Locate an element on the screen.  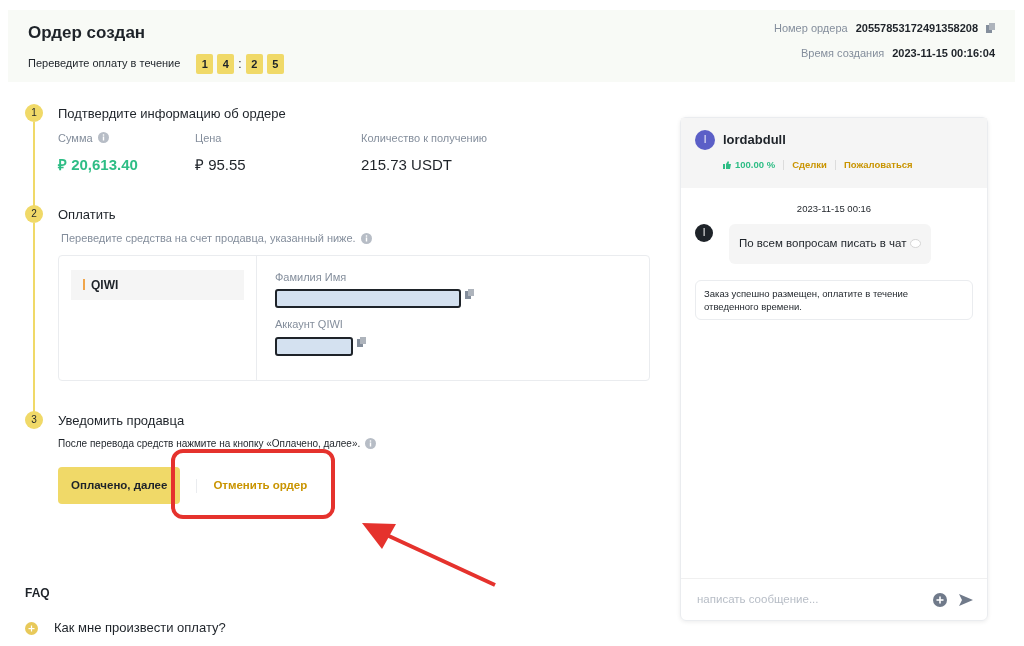
paid-button: Оплачено, далее is located at coordinates (119, 486).